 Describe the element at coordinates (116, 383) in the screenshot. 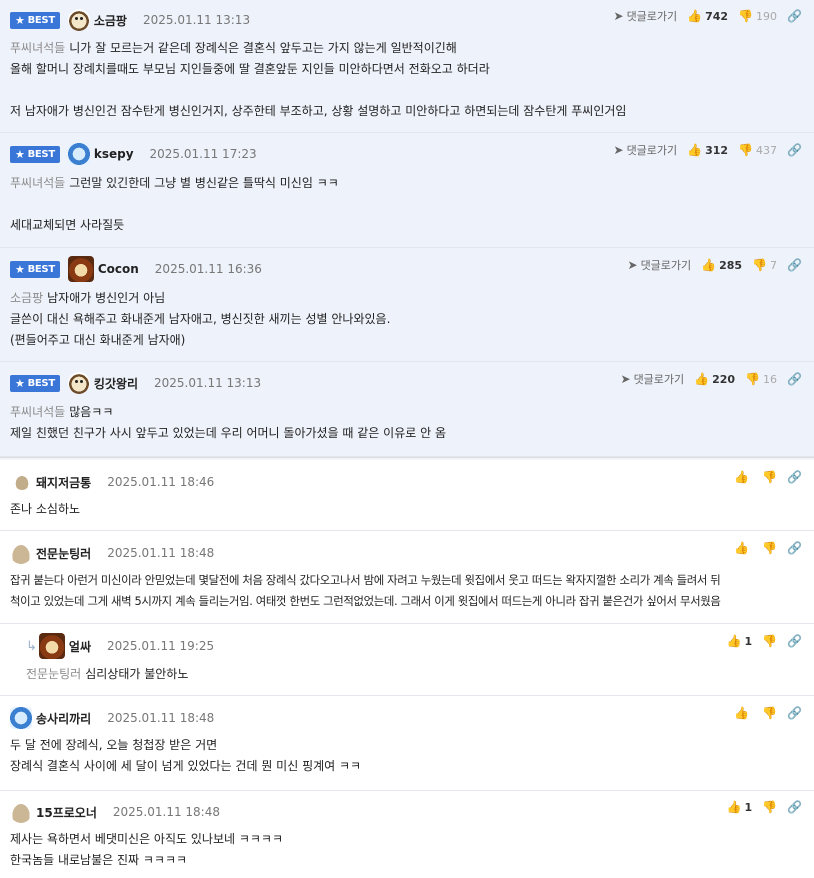

I see `nickname: 킹갓왕리` at that location.